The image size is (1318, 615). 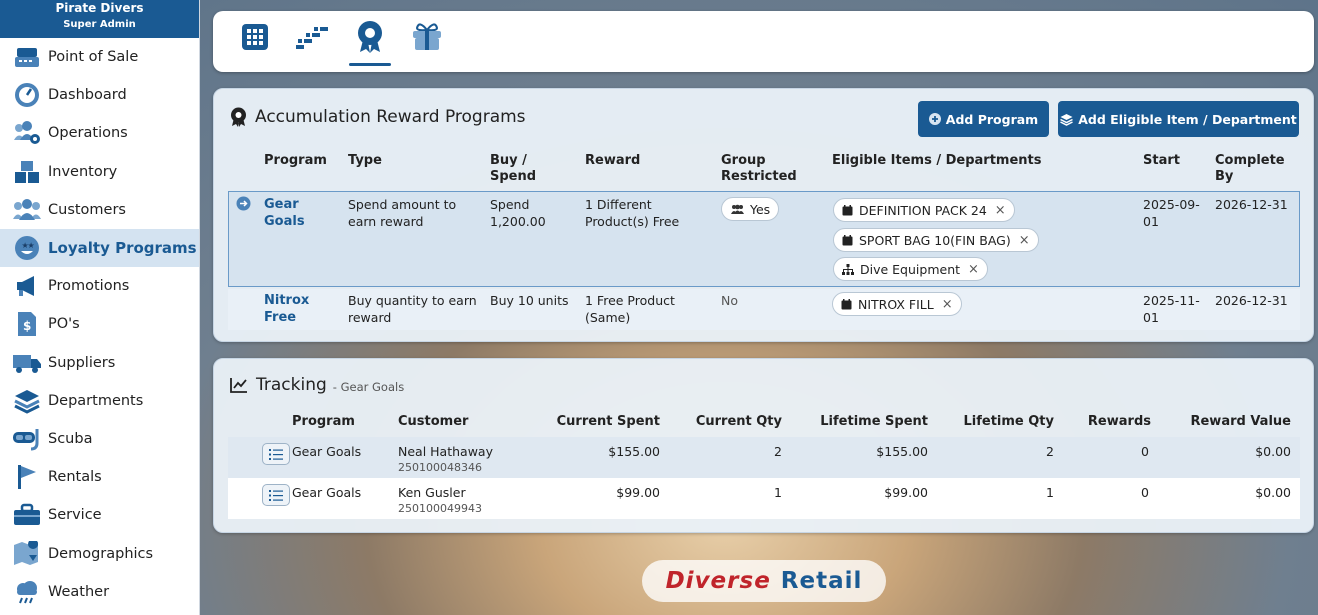 I want to click on eligible-item-chip: DEFINITION PACK 24 ×, so click(x=924, y=210).